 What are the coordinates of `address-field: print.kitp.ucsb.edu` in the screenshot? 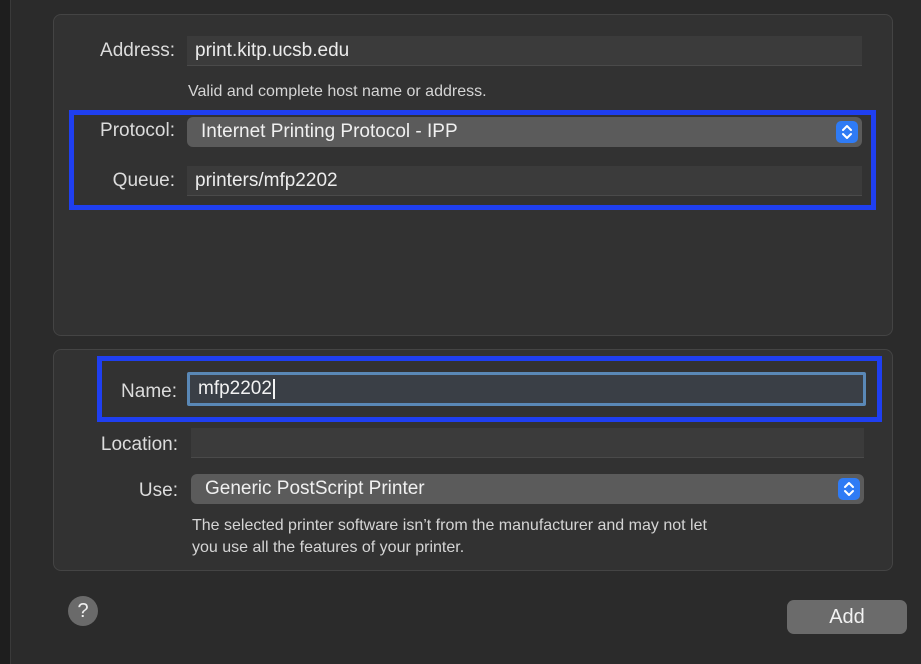 It's located at (524, 51).